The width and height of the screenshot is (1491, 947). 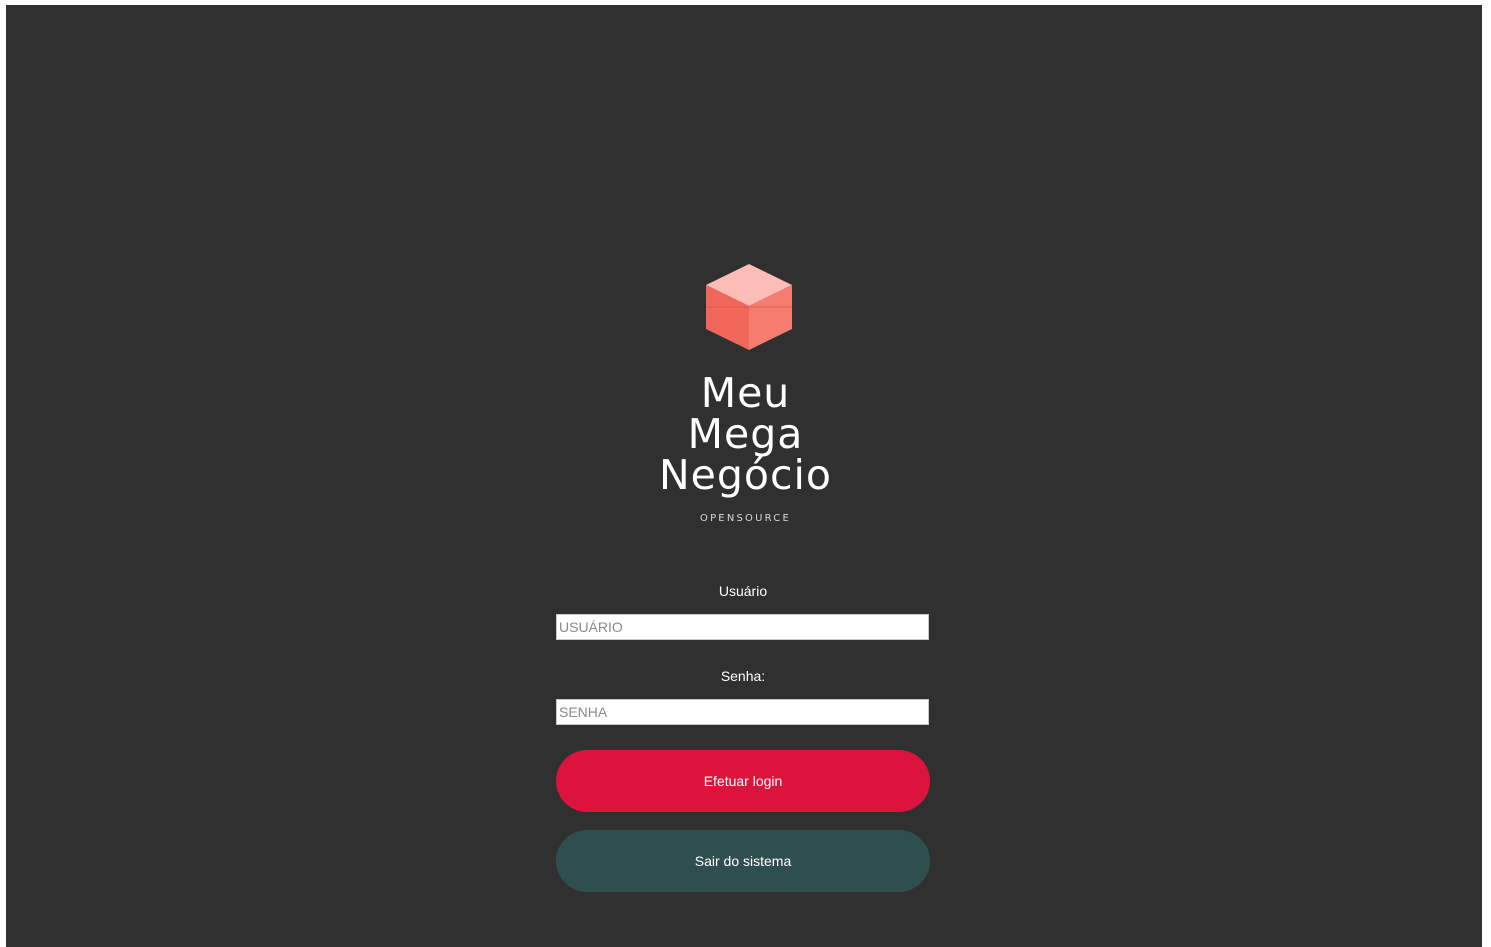 I want to click on cube-icon, so click(x=749, y=307).